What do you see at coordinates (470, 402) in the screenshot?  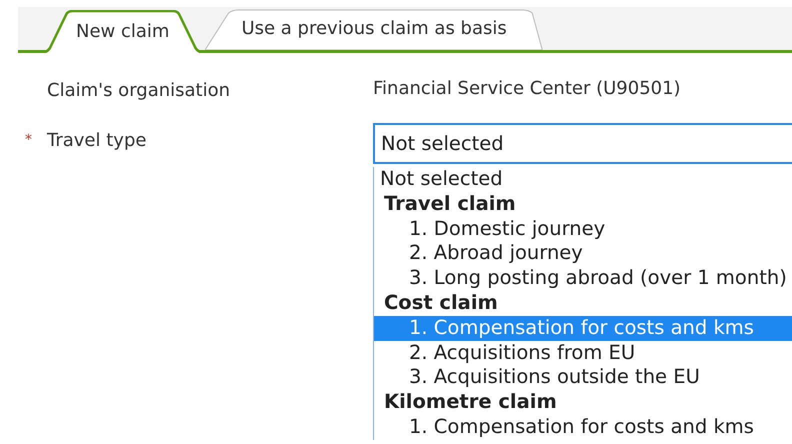 I see `option-group-label: Kilometre claim` at bounding box center [470, 402].